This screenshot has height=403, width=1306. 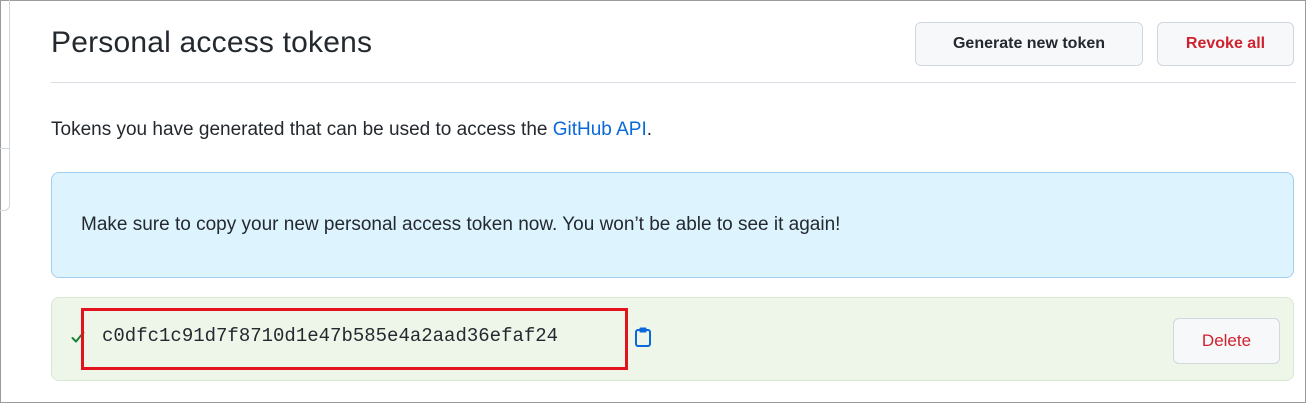 I want to click on page-title: Personal access tokens, so click(x=212, y=42).